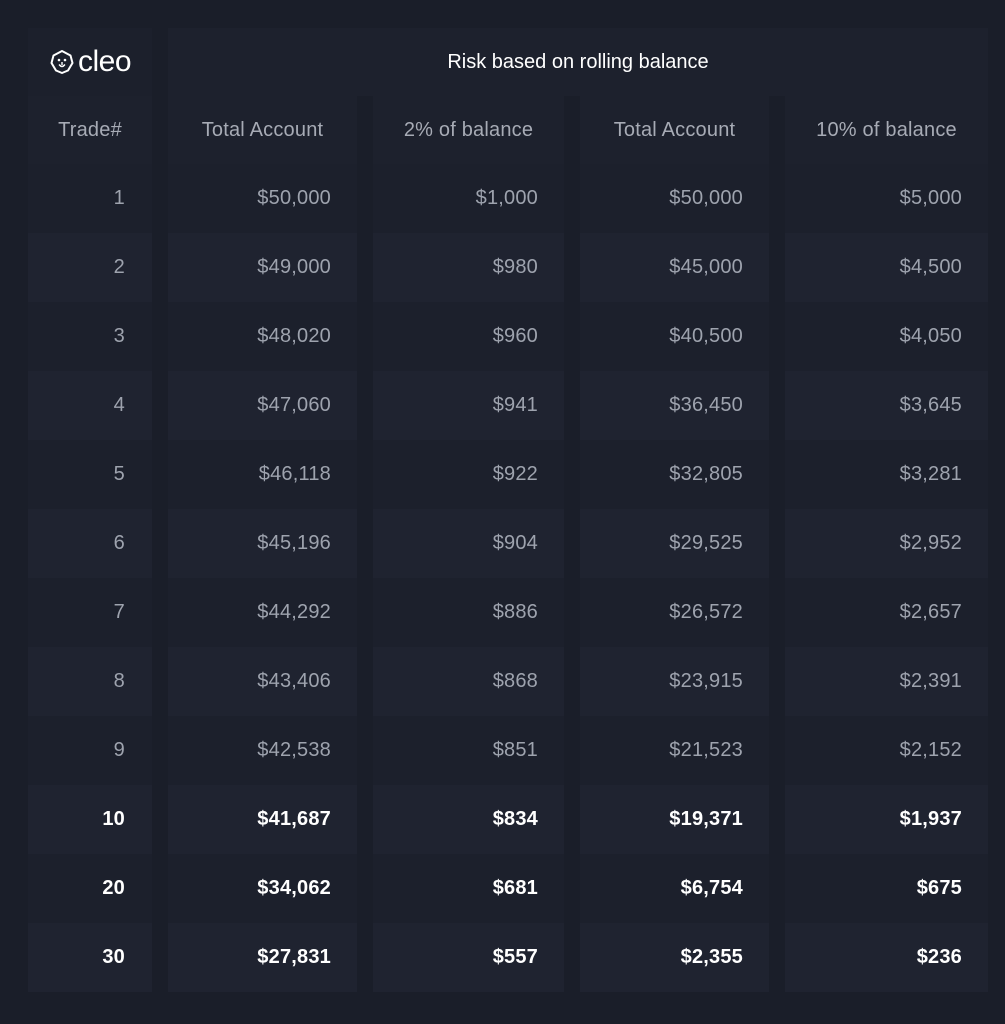 This screenshot has width=1005, height=1024. I want to click on cleo-logo: cleo, so click(90, 62).